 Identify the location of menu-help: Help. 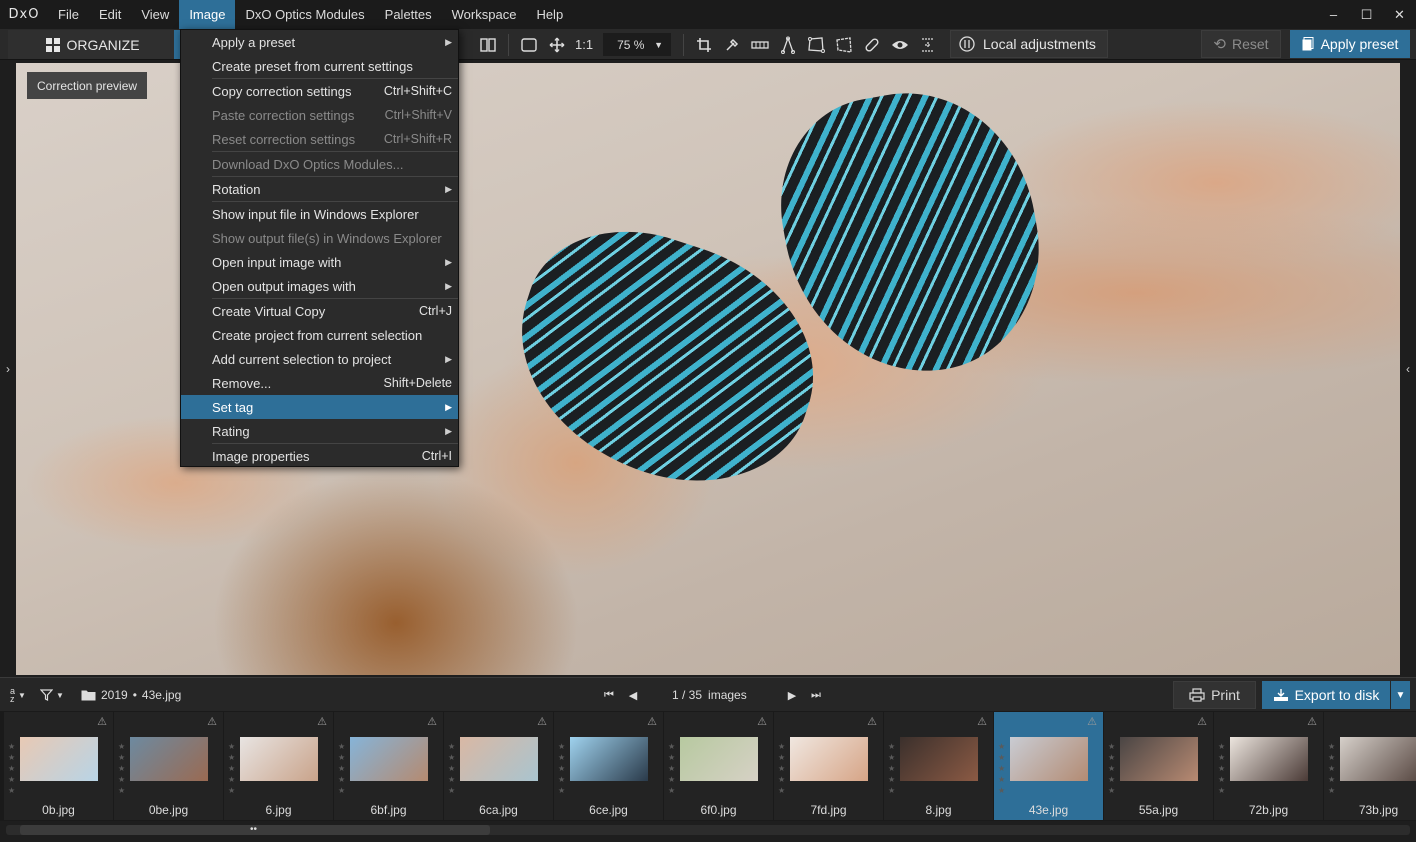
(549, 14).